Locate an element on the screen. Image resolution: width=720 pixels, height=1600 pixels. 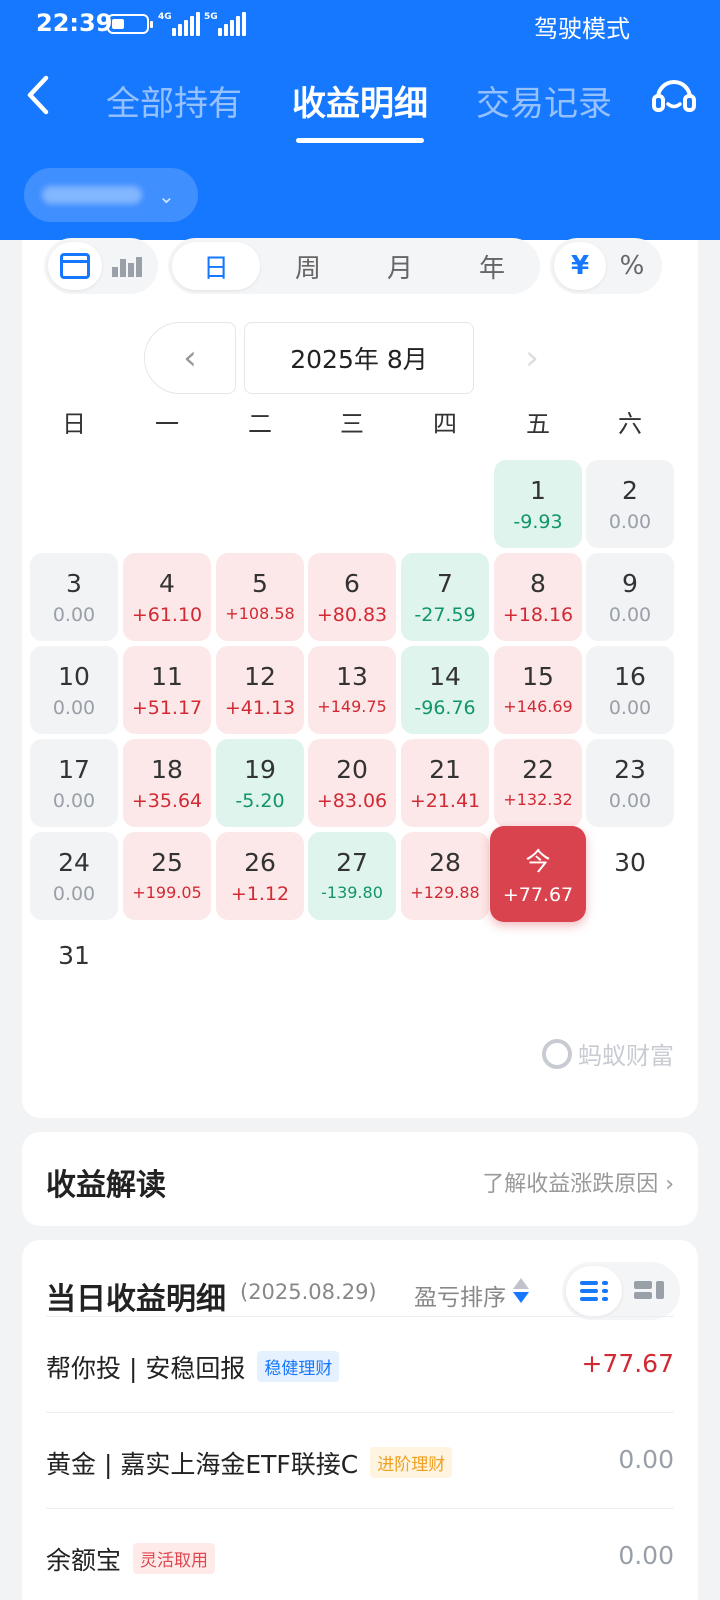
calendar-day: 30 is located at coordinates (630, 876).